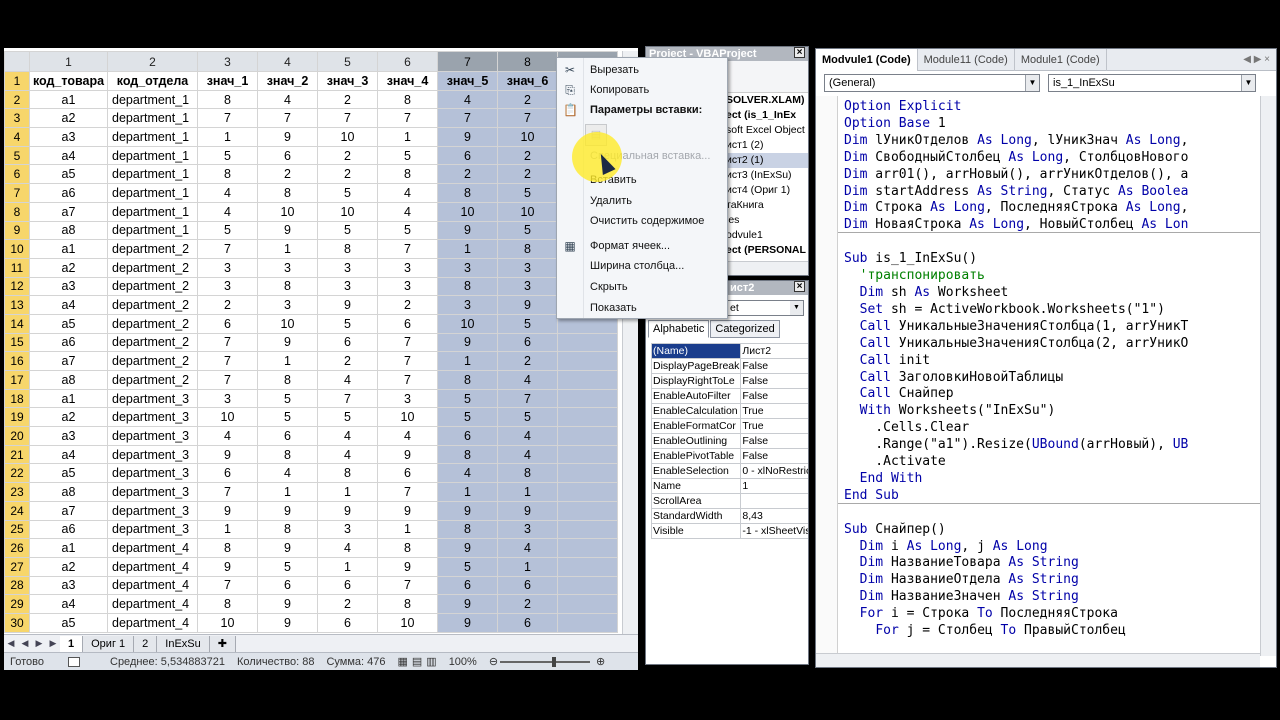  I want to click on tab-nav-icons: ◀ ▶ ×, so click(1259, 59).